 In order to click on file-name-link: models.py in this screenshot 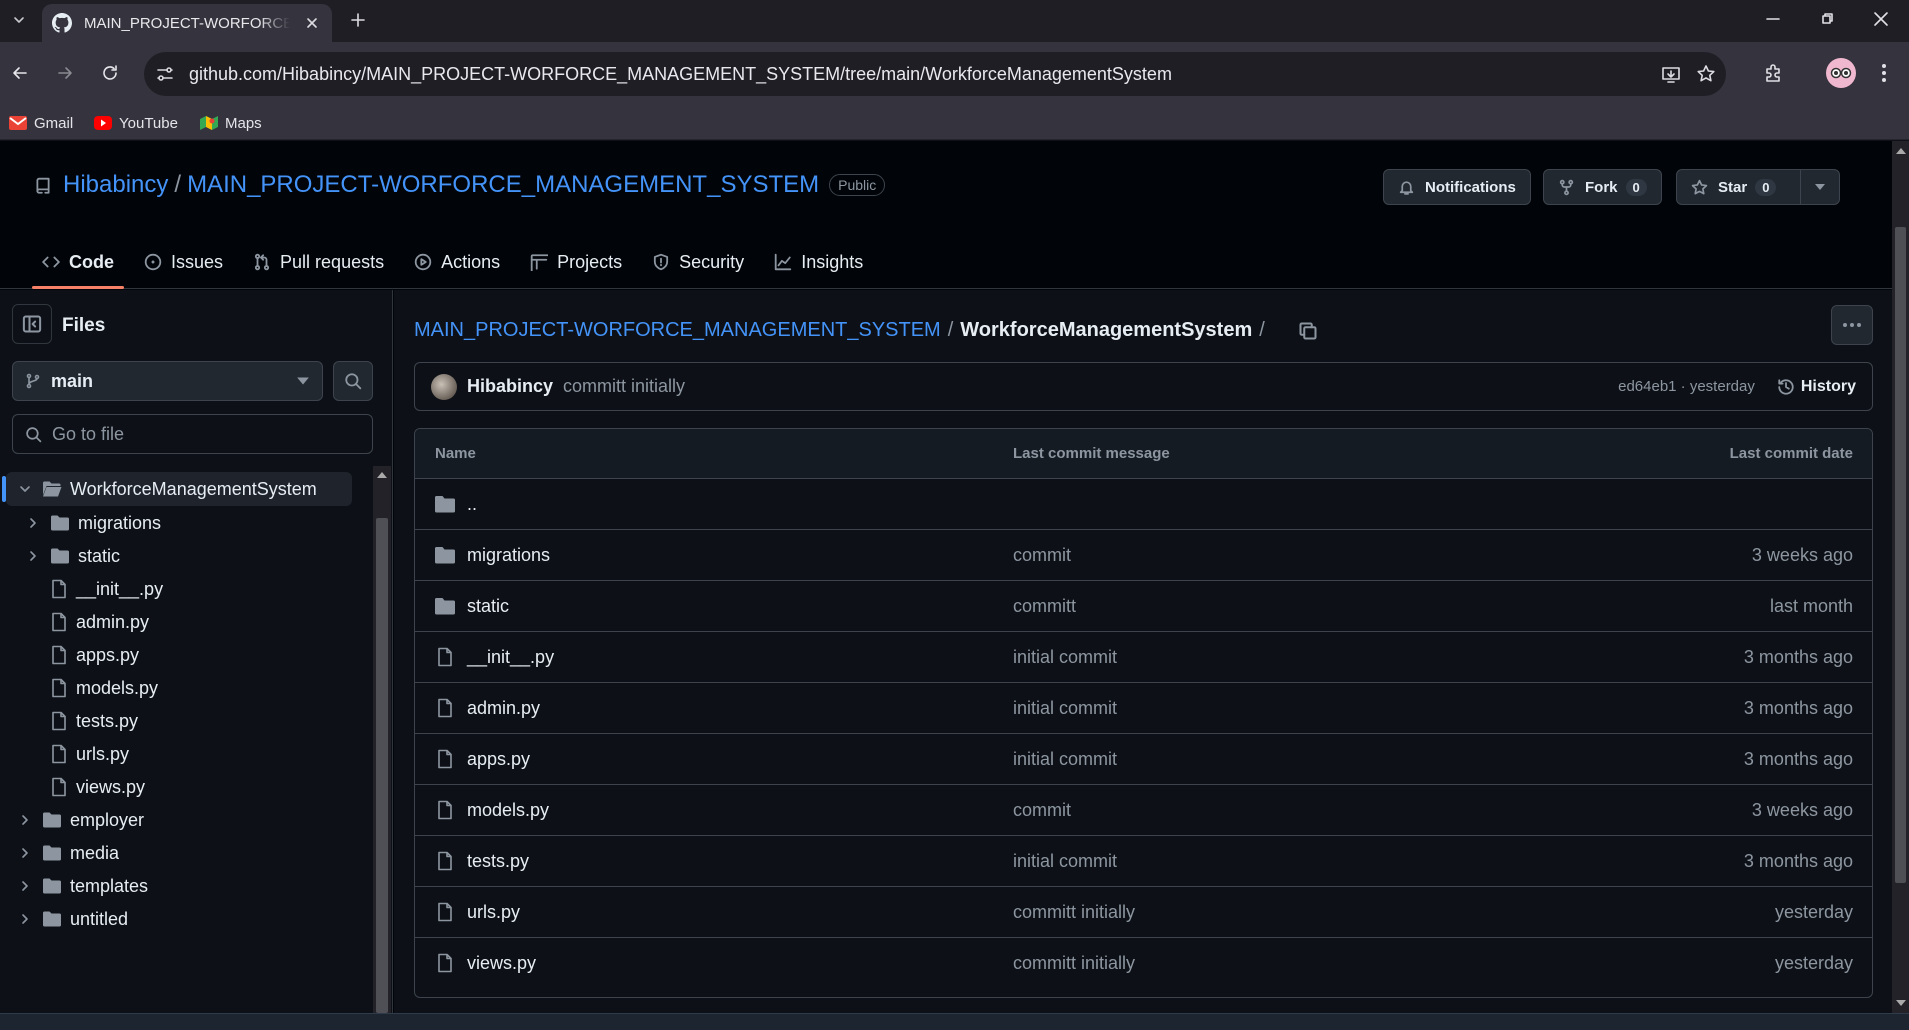, I will do `click(508, 810)`.